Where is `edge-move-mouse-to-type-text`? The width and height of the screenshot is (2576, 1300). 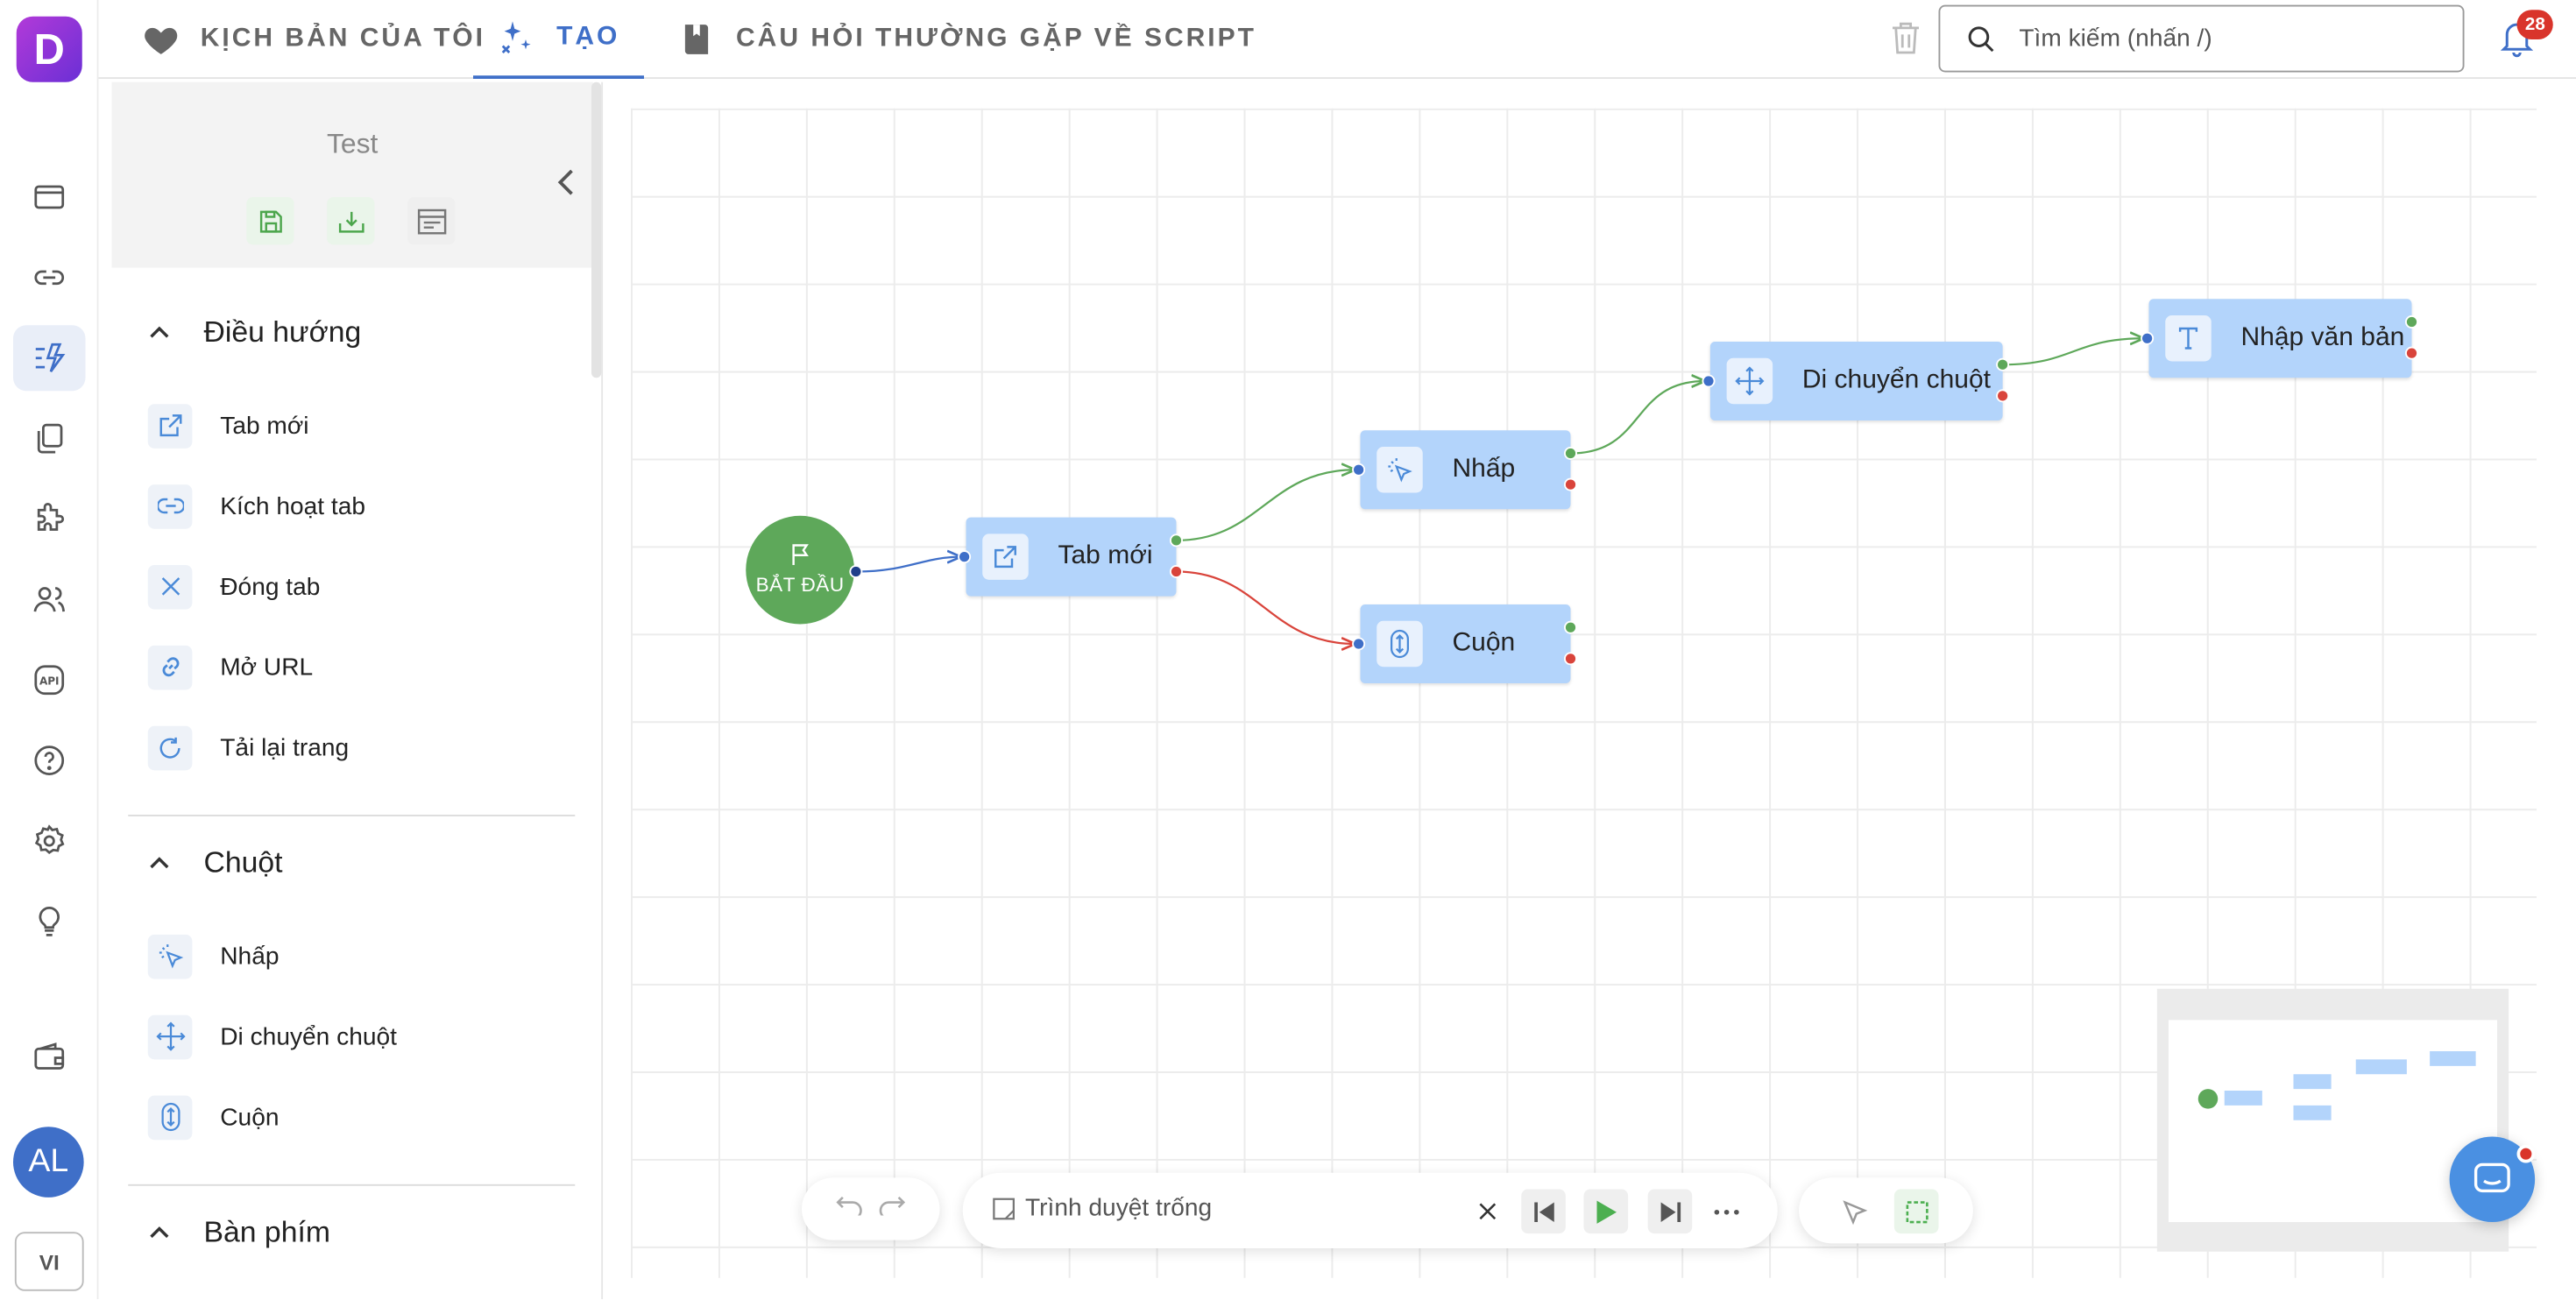 edge-move-mouse-to-type-text is located at coordinates (2073, 352).